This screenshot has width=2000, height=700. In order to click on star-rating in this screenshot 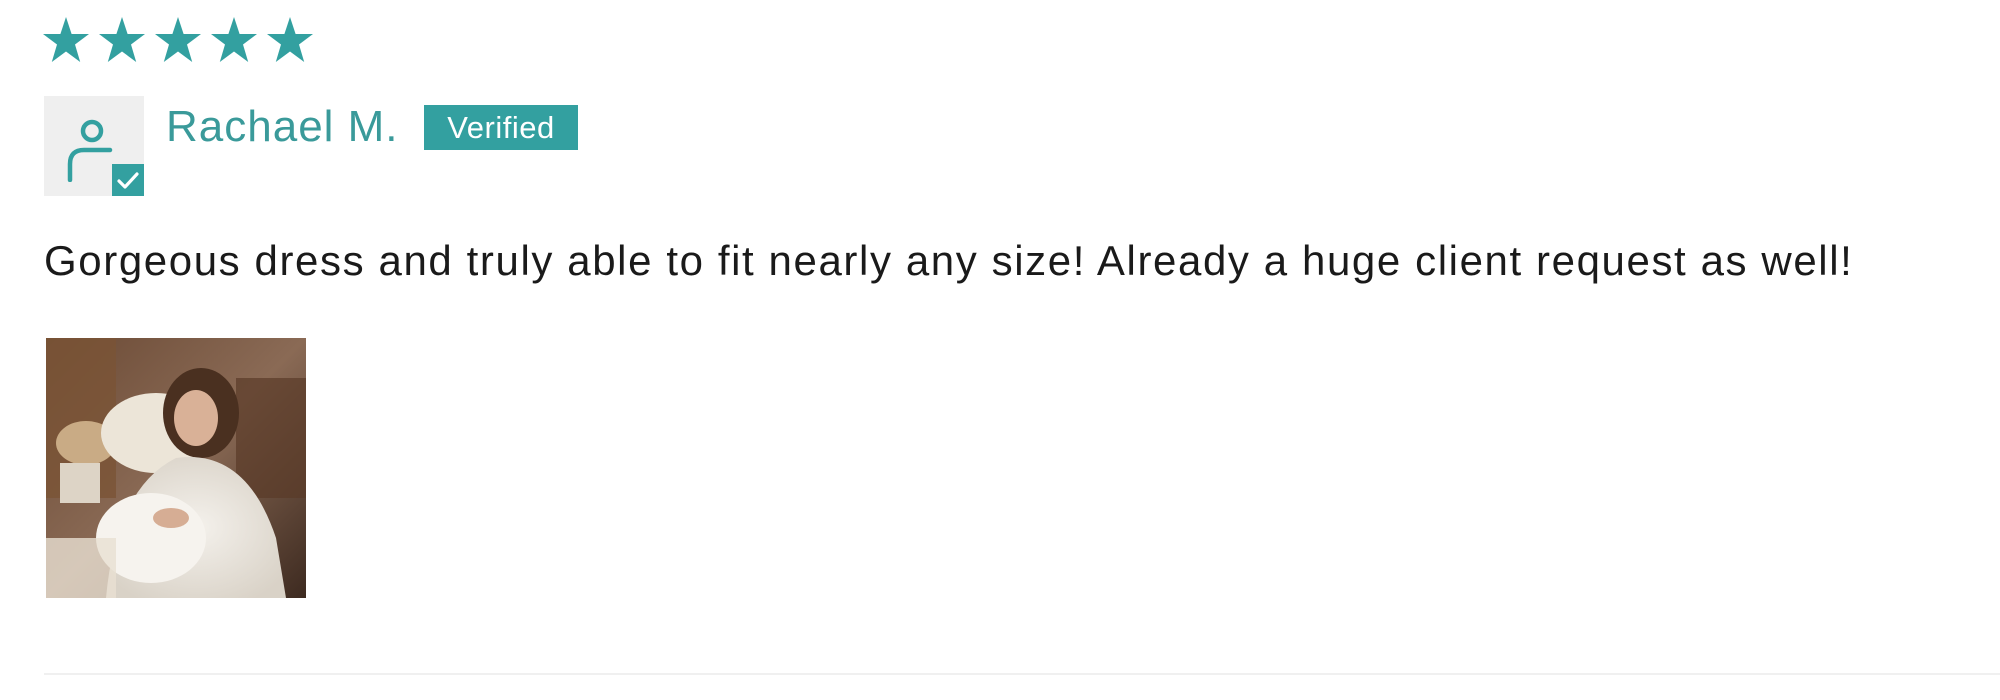, I will do `click(182, 42)`.